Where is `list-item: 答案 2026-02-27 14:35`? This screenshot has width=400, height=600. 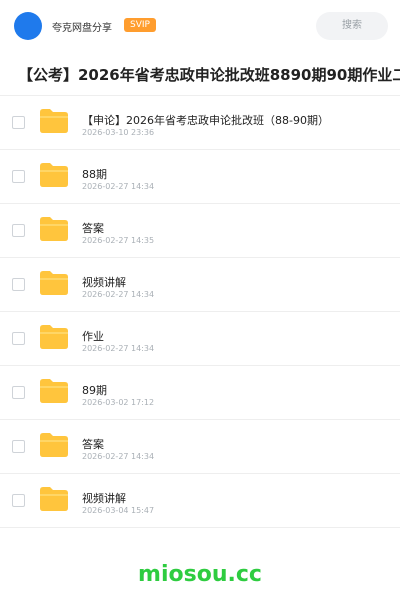
list-item: 答案 2026-02-27 14:35 is located at coordinates (200, 231).